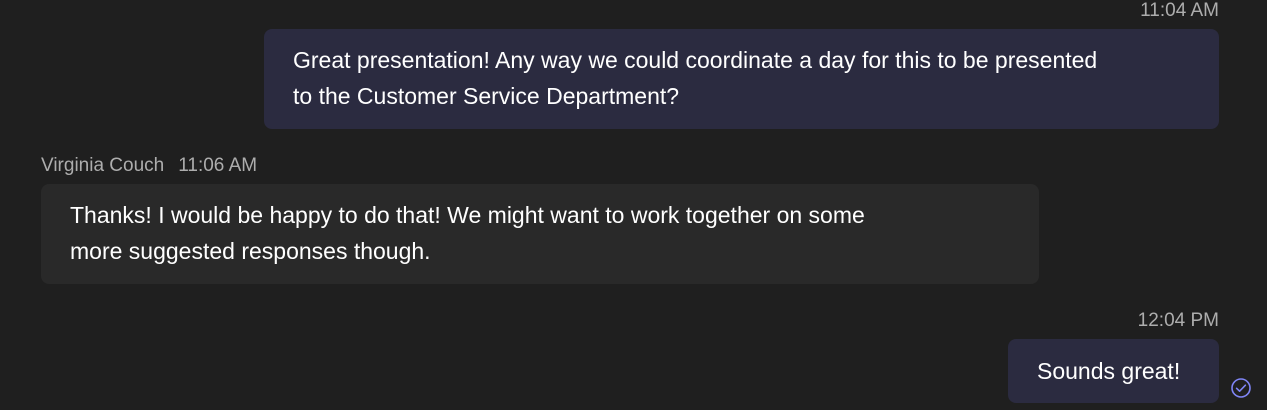 This screenshot has height=410, width=1267. What do you see at coordinates (1178, 320) in the screenshot?
I see `message-timestamp: 12:04 PM` at bounding box center [1178, 320].